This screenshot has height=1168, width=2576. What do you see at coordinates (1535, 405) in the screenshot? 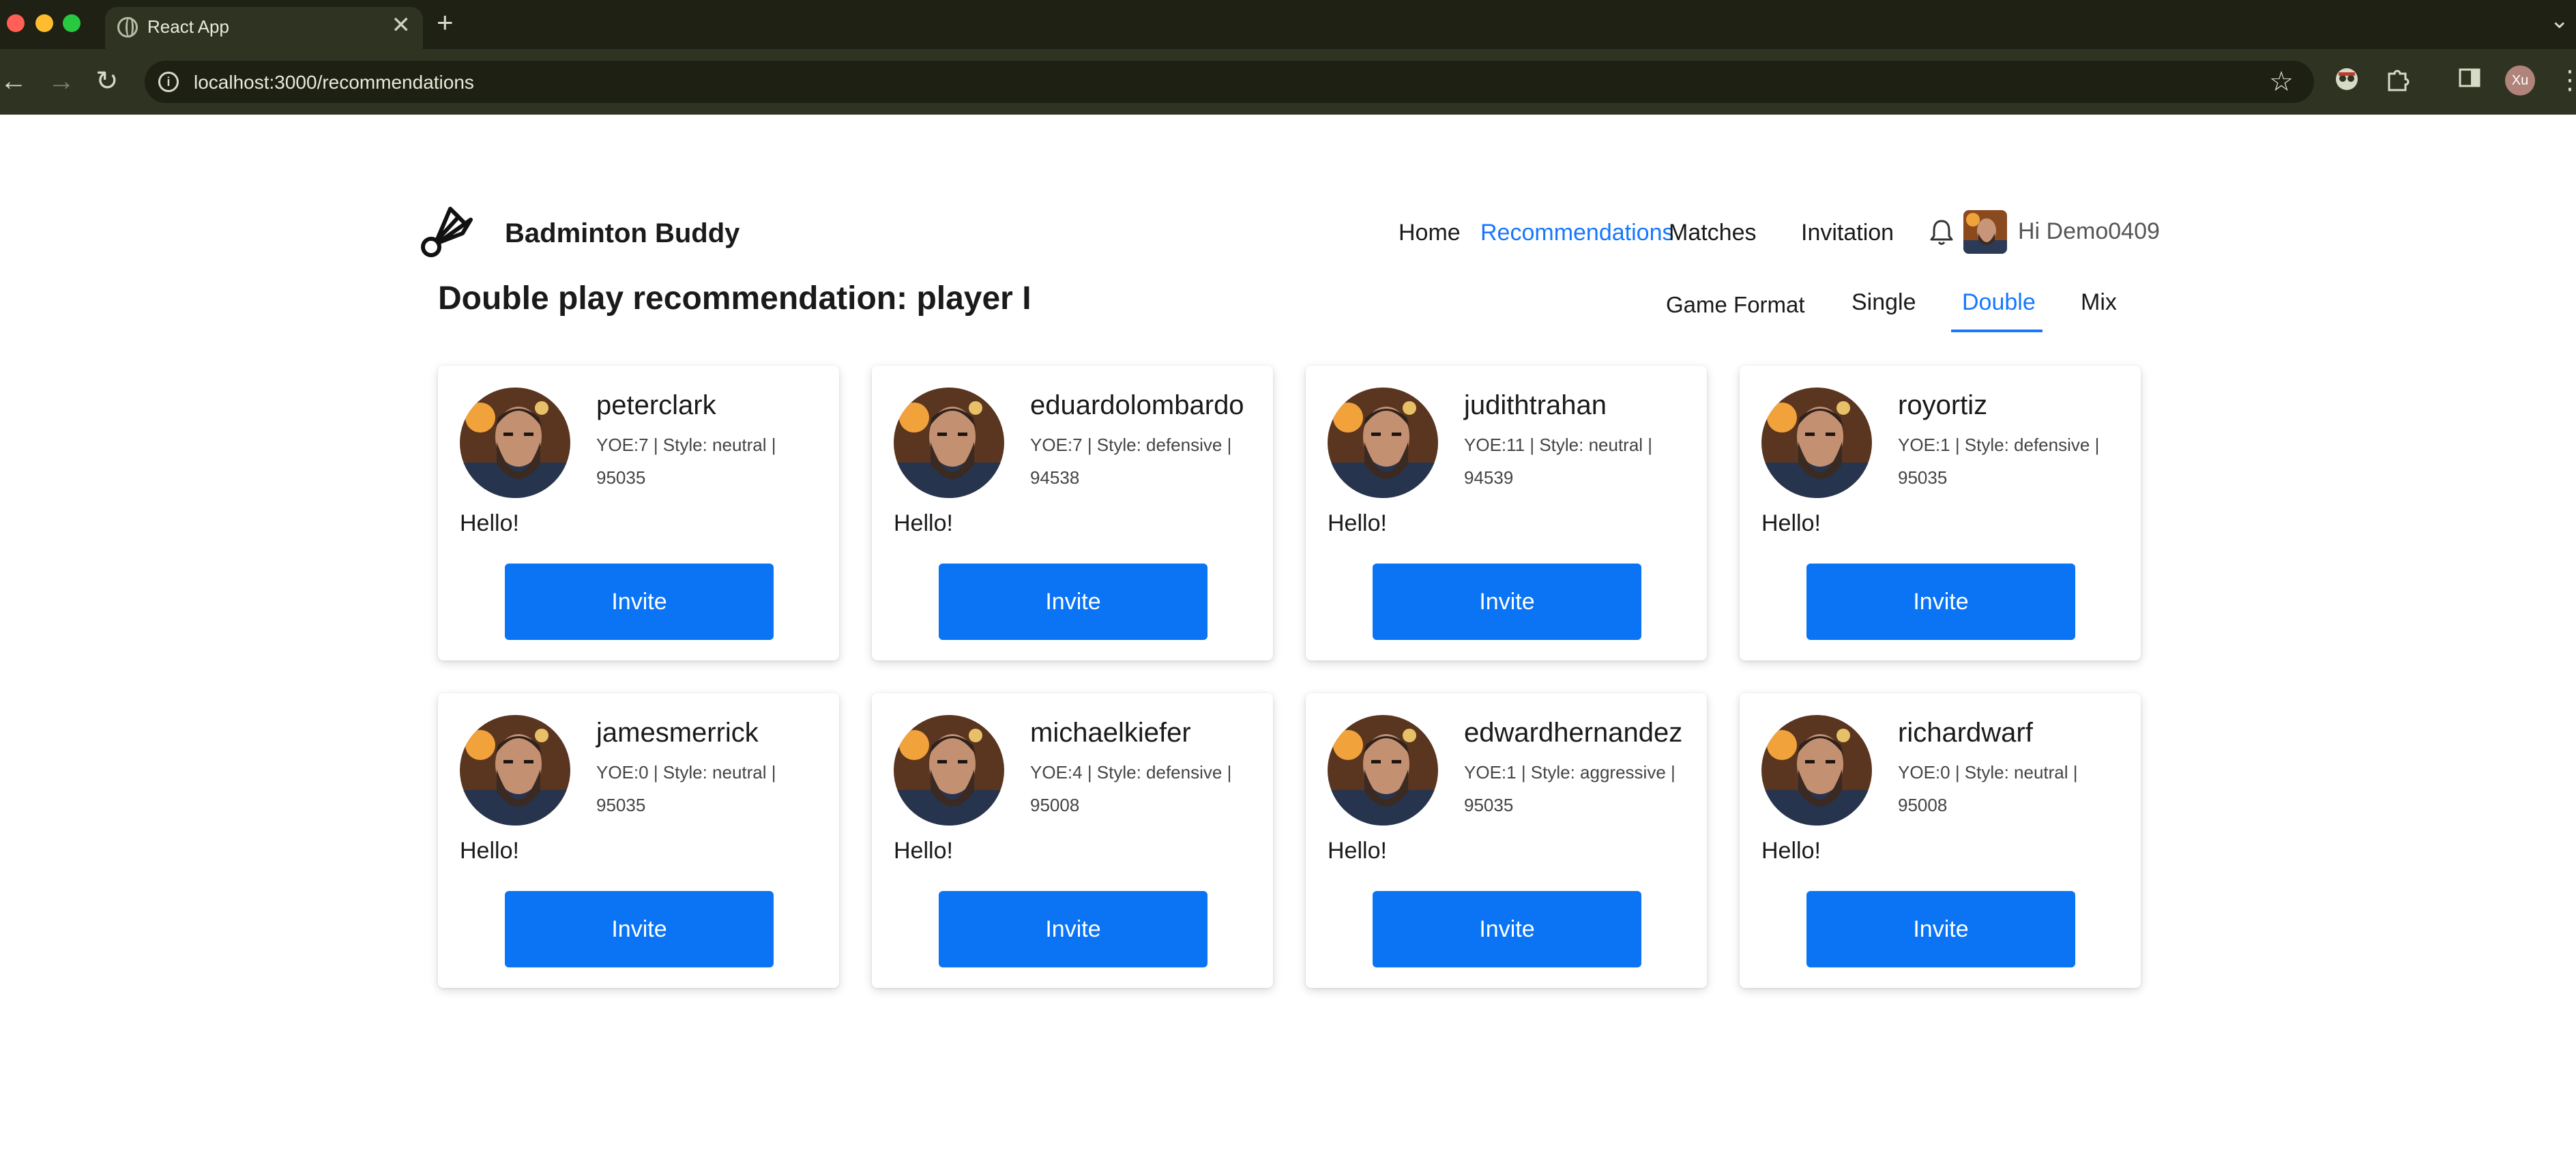
I see `player-name: judithtrahan` at bounding box center [1535, 405].